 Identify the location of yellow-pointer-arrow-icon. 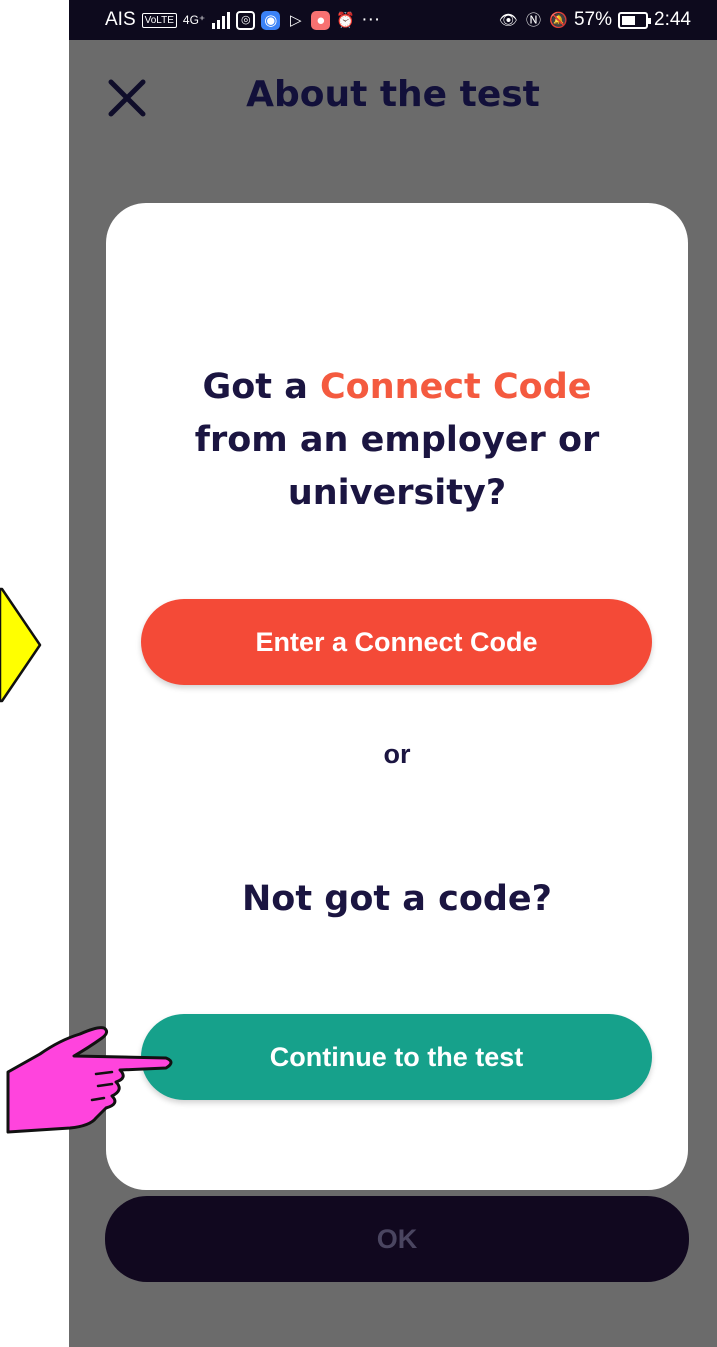
(21, 645).